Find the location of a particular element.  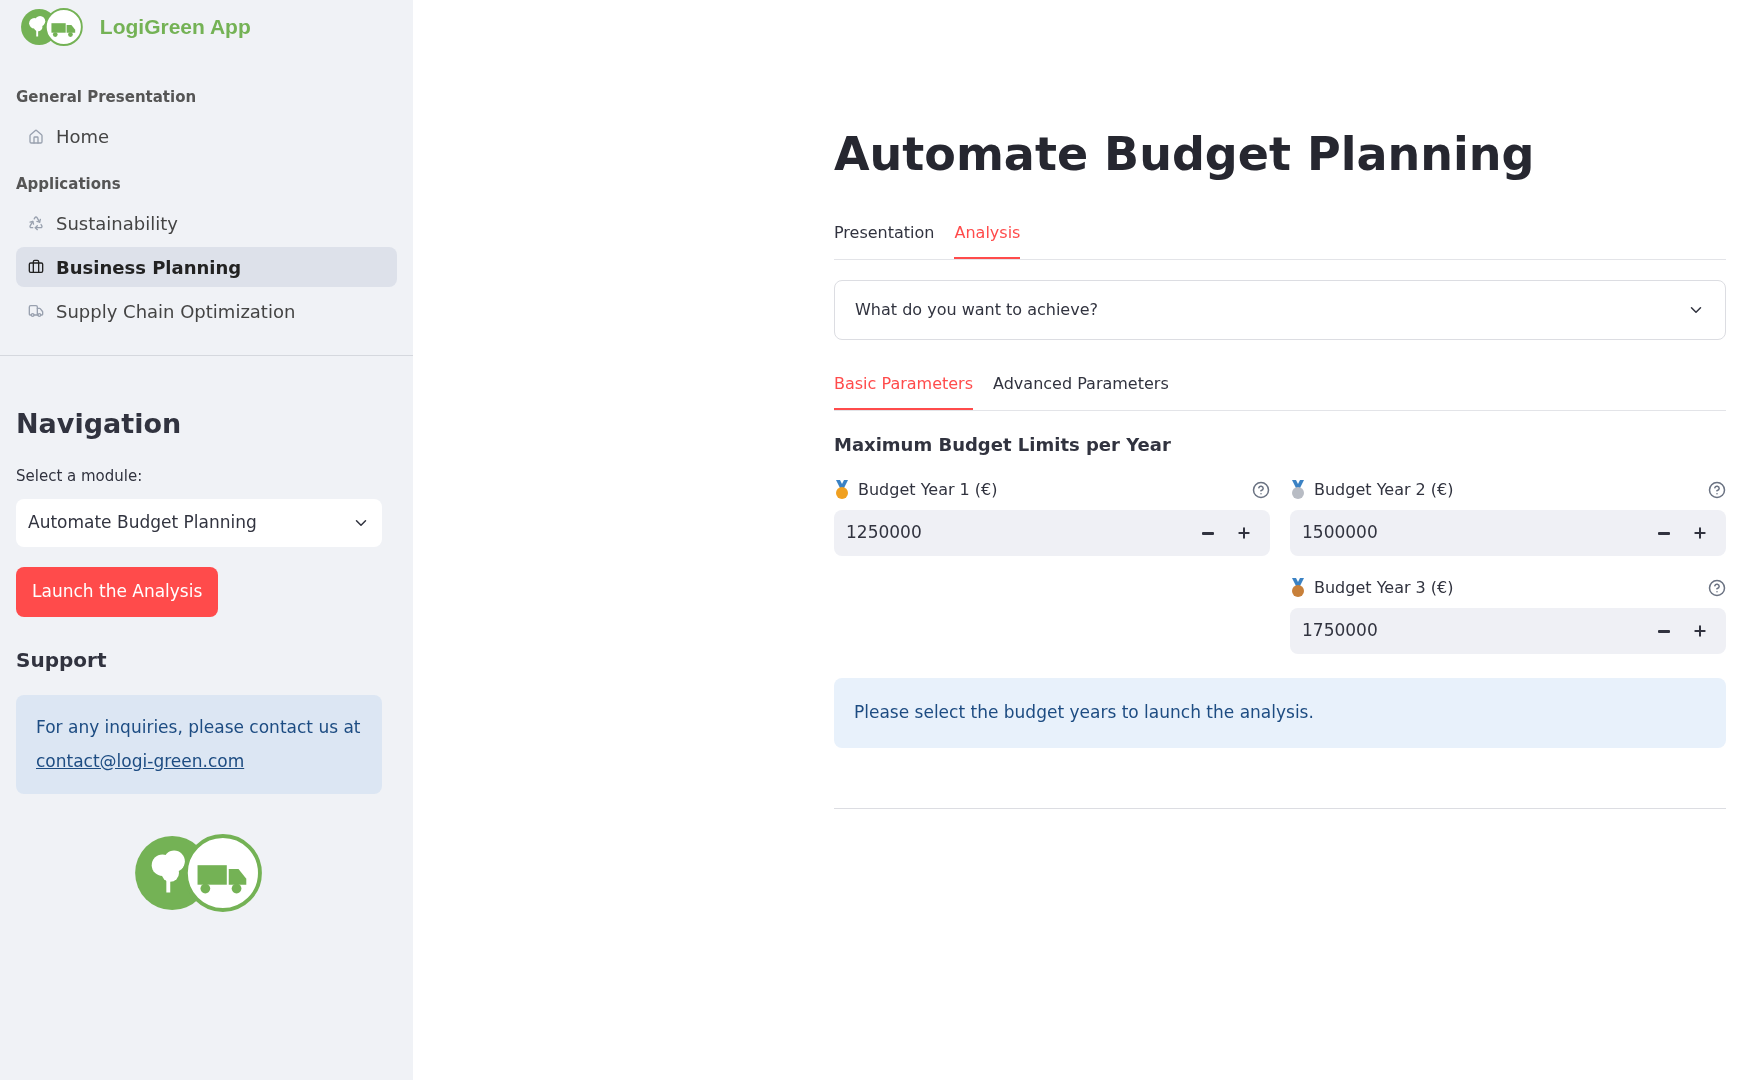

tab: Advanced Parameters is located at coordinates (1081, 391).